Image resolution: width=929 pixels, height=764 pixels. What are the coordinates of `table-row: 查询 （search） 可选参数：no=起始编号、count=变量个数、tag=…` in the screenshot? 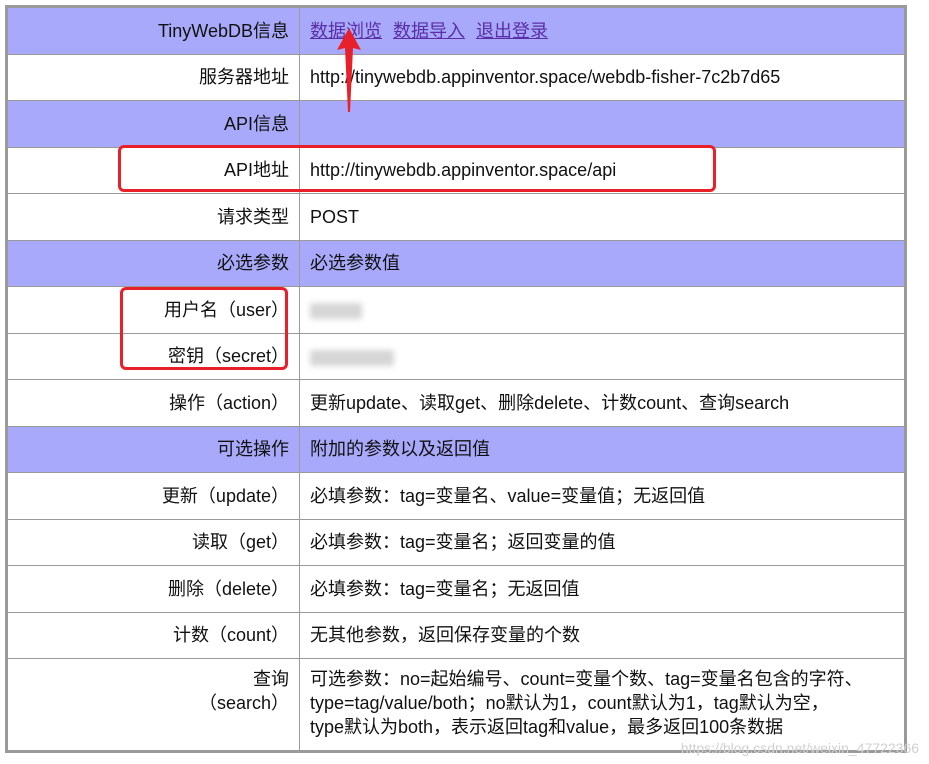 It's located at (456, 704).